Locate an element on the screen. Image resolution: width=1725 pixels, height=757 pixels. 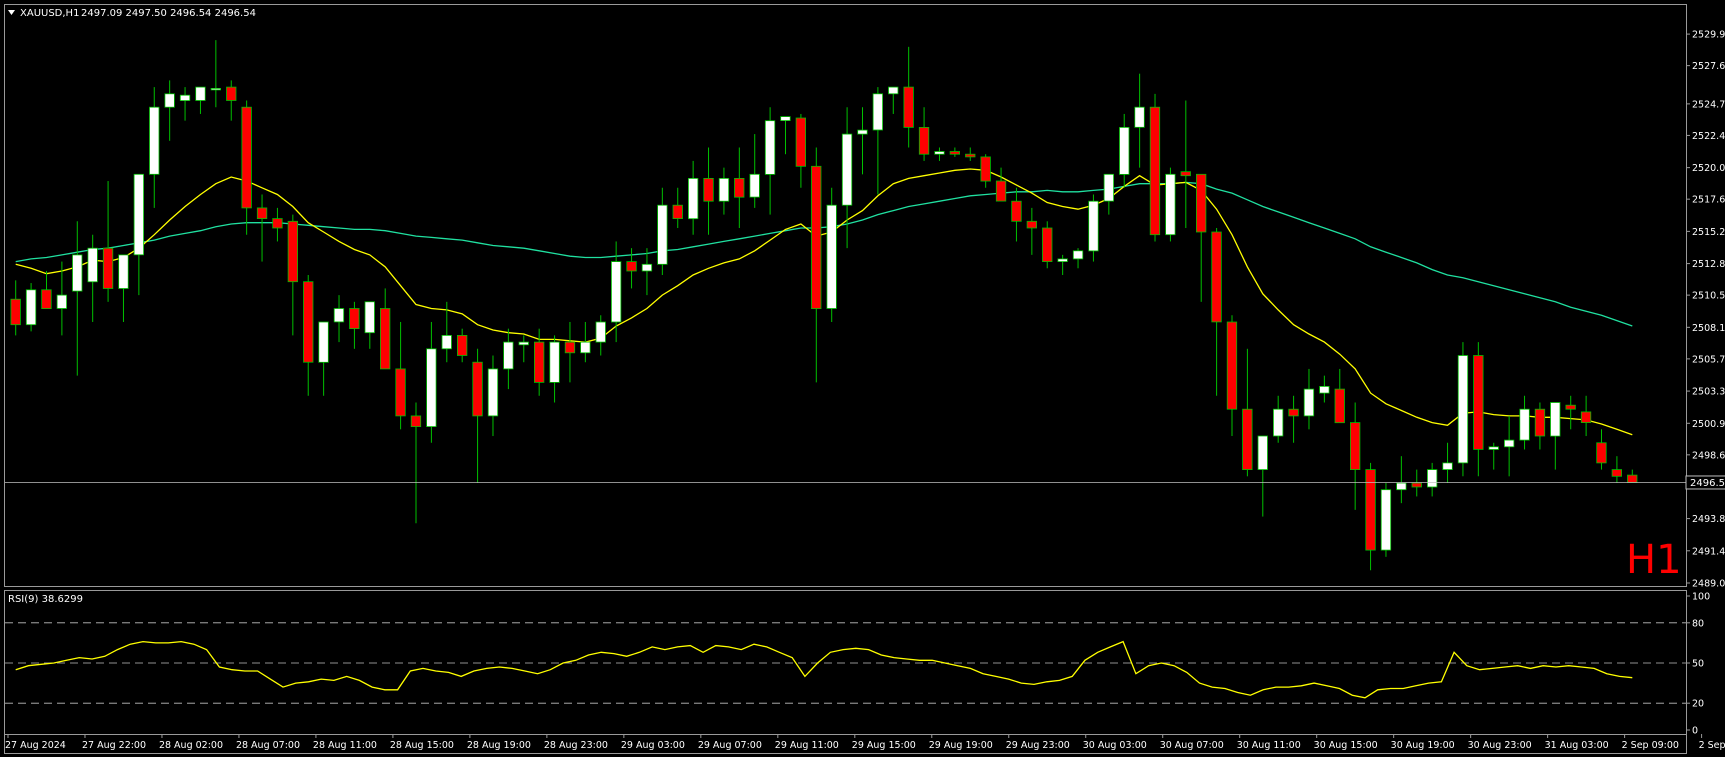
time-tick-label: 29 Aug 11:00 is located at coordinates (807, 745).